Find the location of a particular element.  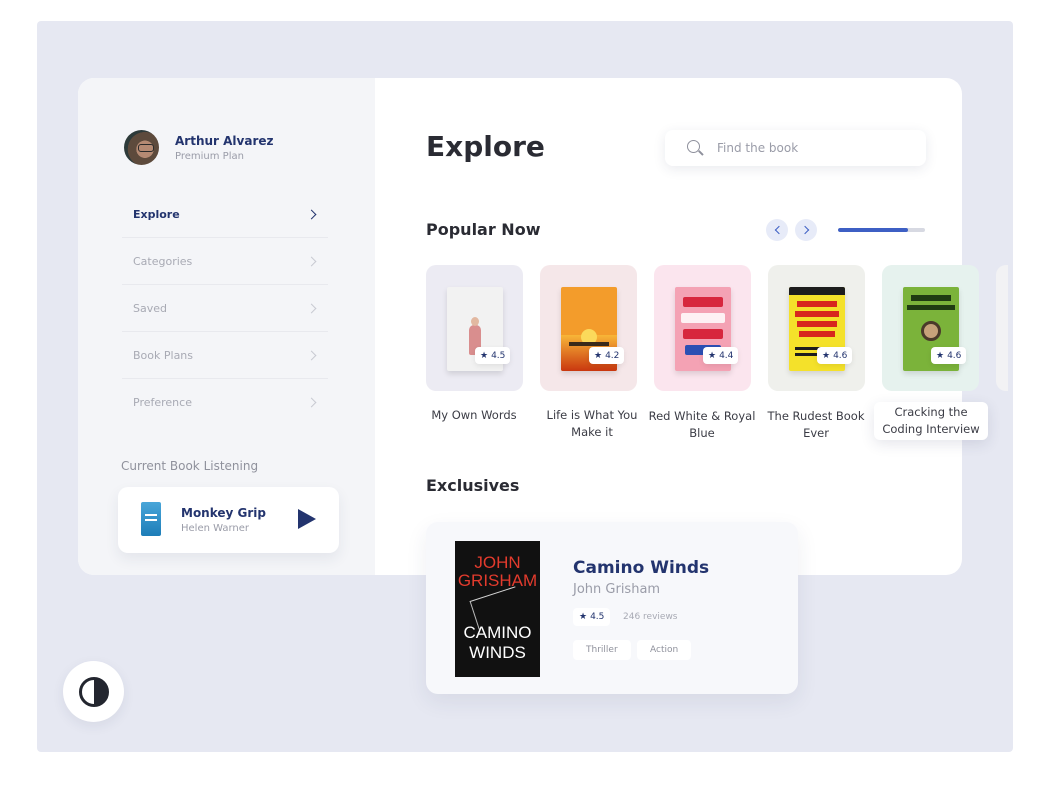

sidebar-item-book-plans: Book Plans is located at coordinates (225, 355).